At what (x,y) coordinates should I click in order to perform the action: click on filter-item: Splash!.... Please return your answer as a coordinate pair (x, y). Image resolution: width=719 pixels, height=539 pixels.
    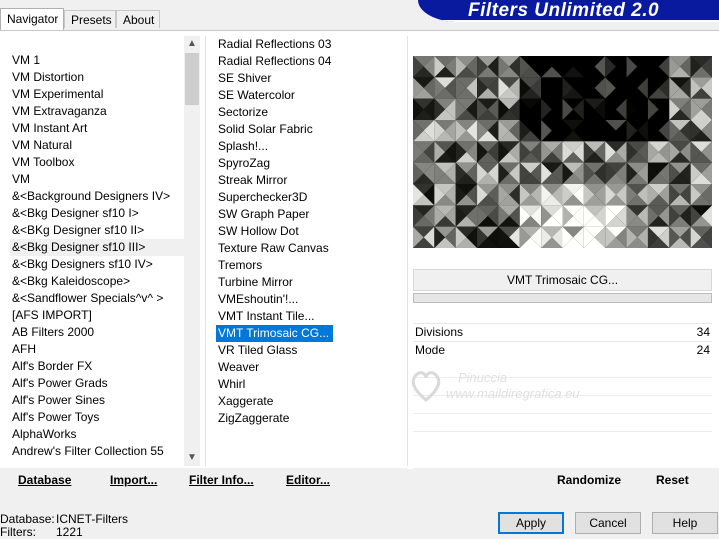
    Looking at the image, I should click on (311, 146).